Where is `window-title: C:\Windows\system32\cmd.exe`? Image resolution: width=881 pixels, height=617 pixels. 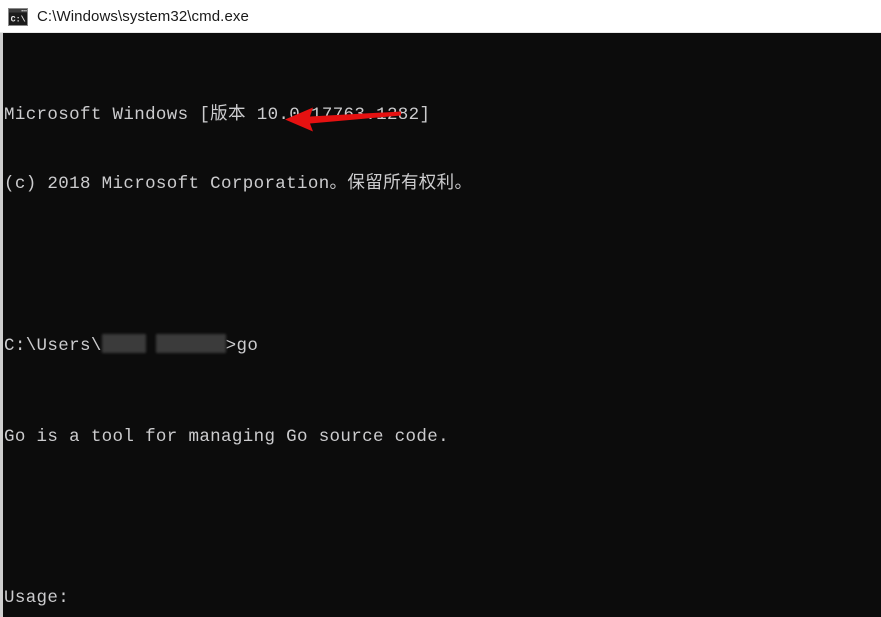 window-title: C:\Windows\system32\cmd.exe is located at coordinates (143, 16).